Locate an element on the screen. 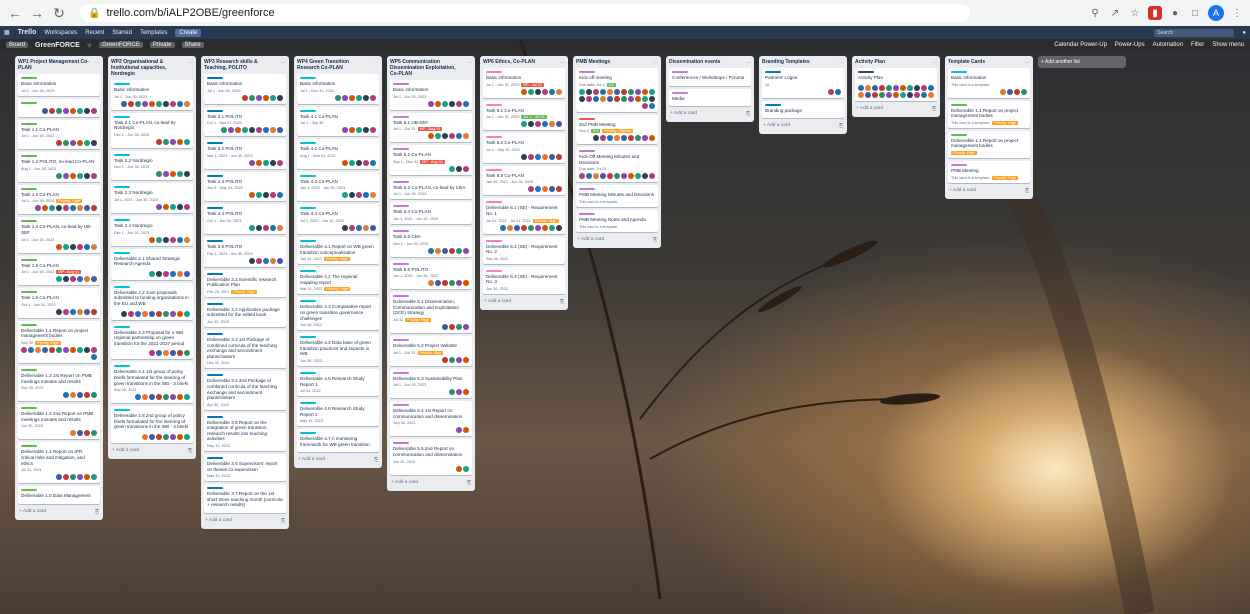 This screenshot has height=614, width=1250. star-icon: ☆ is located at coordinates (1135, 13).